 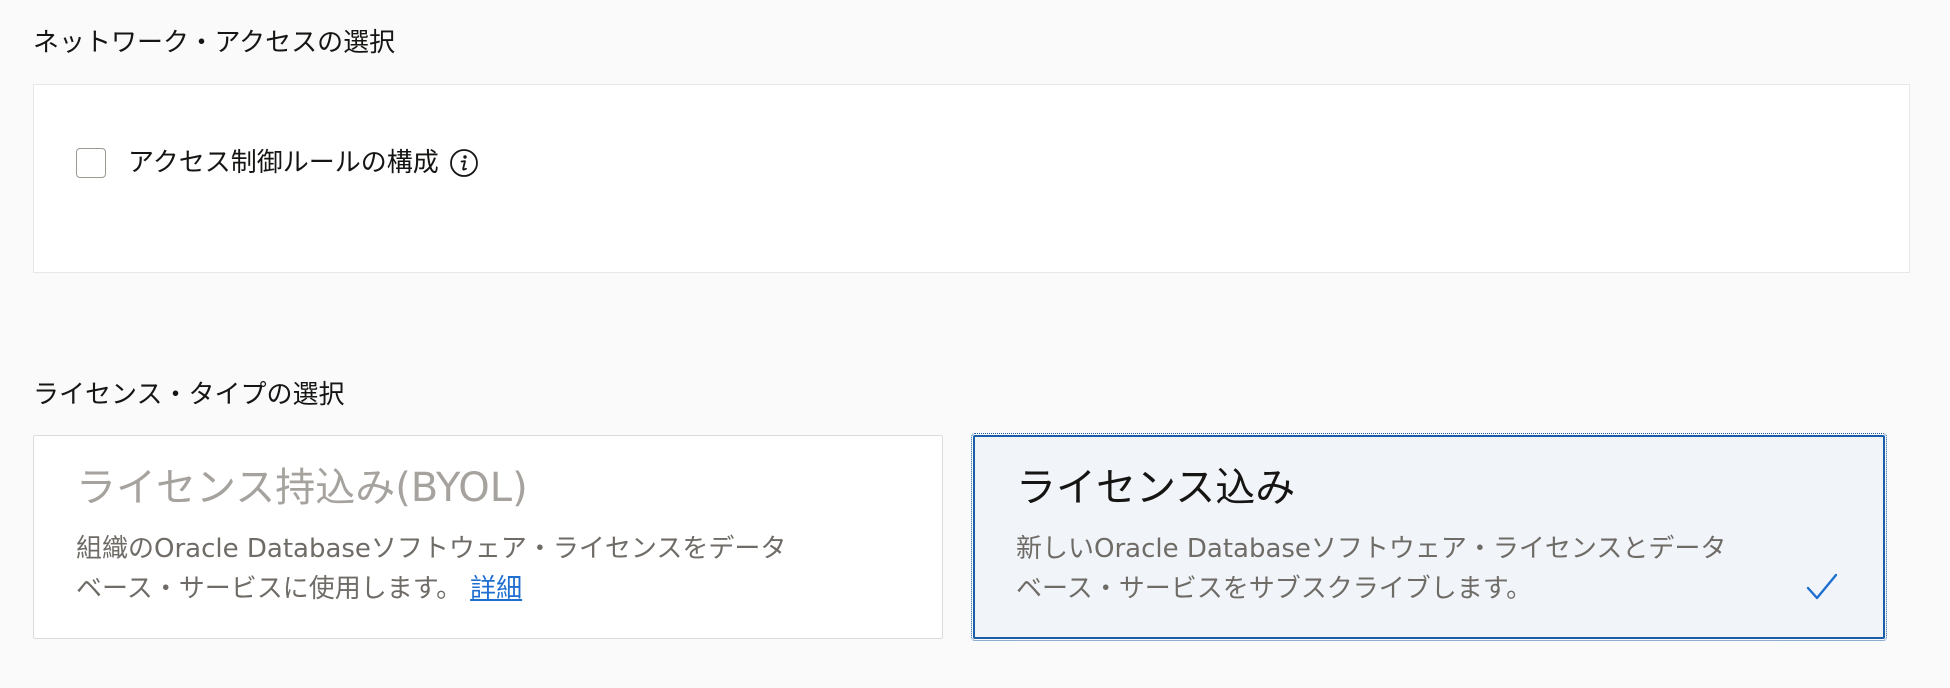 I want to click on access-control-label: アクセス制御ルールの構成, so click(x=283, y=163).